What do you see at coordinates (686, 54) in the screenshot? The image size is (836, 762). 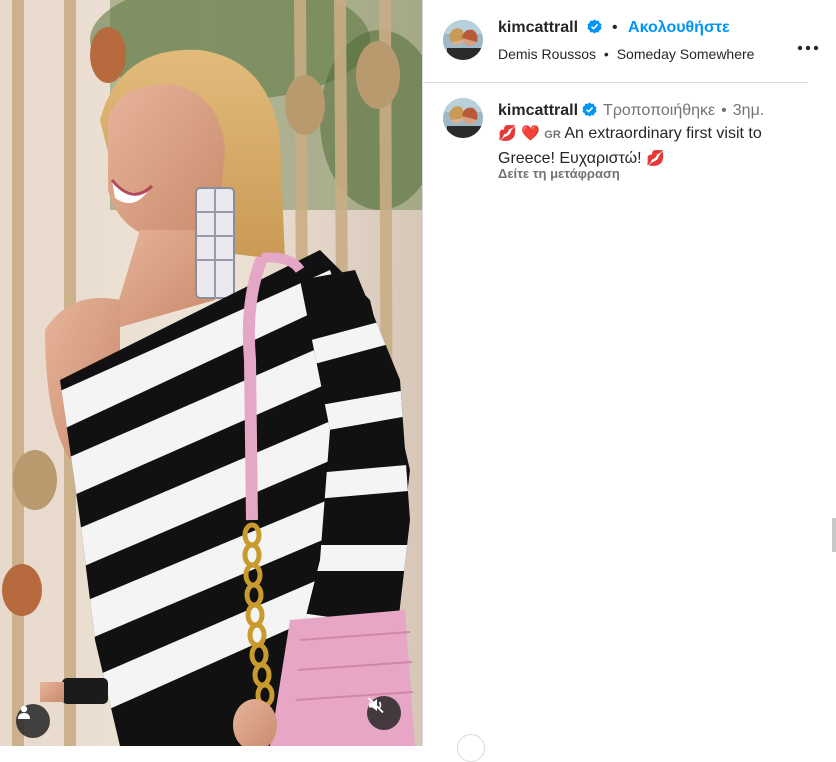 I see `audio-track-link: Someday Somewhere` at bounding box center [686, 54].